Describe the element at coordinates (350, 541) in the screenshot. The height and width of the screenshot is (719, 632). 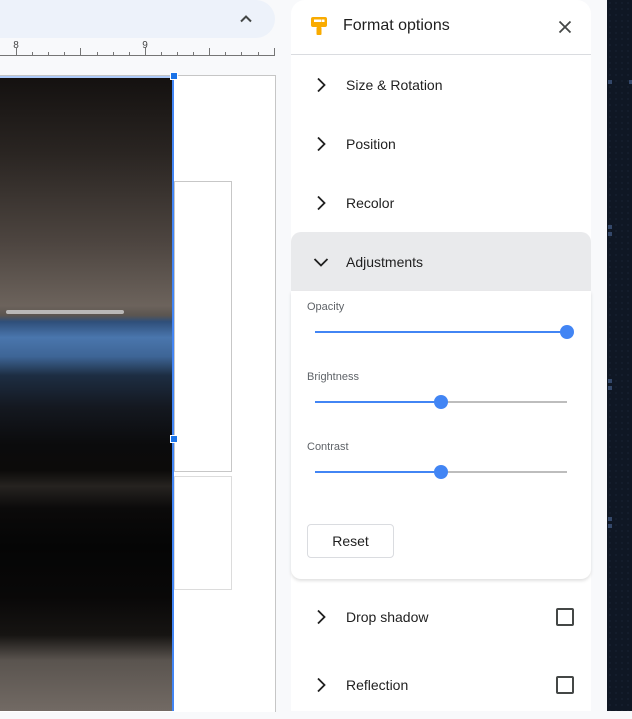
I see `reset-button: Reset` at that location.